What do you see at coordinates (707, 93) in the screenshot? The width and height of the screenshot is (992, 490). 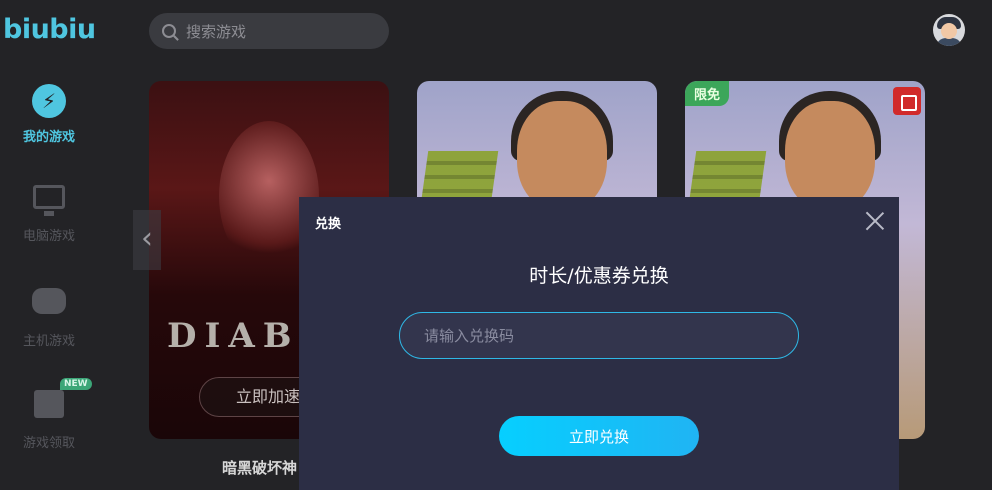 I see `free-badge: 限免` at bounding box center [707, 93].